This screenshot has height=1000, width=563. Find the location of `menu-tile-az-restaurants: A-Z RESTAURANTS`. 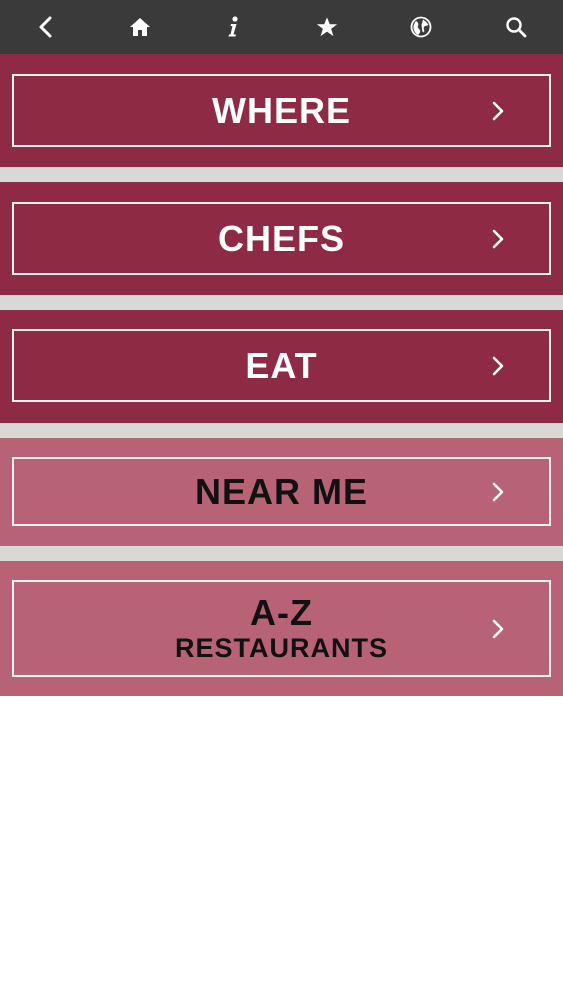

menu-tile-az-restaurants: A-Z RESTAURANTS is located at coordinates (281, 628).